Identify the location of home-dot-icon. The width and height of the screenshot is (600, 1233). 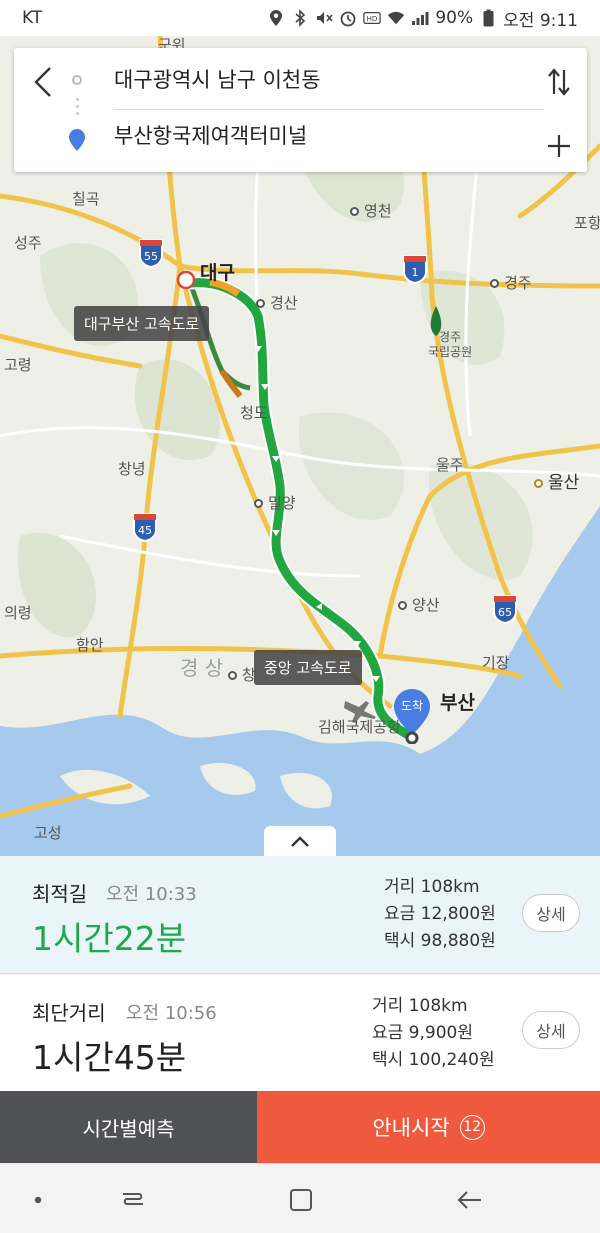
(43, 1200).